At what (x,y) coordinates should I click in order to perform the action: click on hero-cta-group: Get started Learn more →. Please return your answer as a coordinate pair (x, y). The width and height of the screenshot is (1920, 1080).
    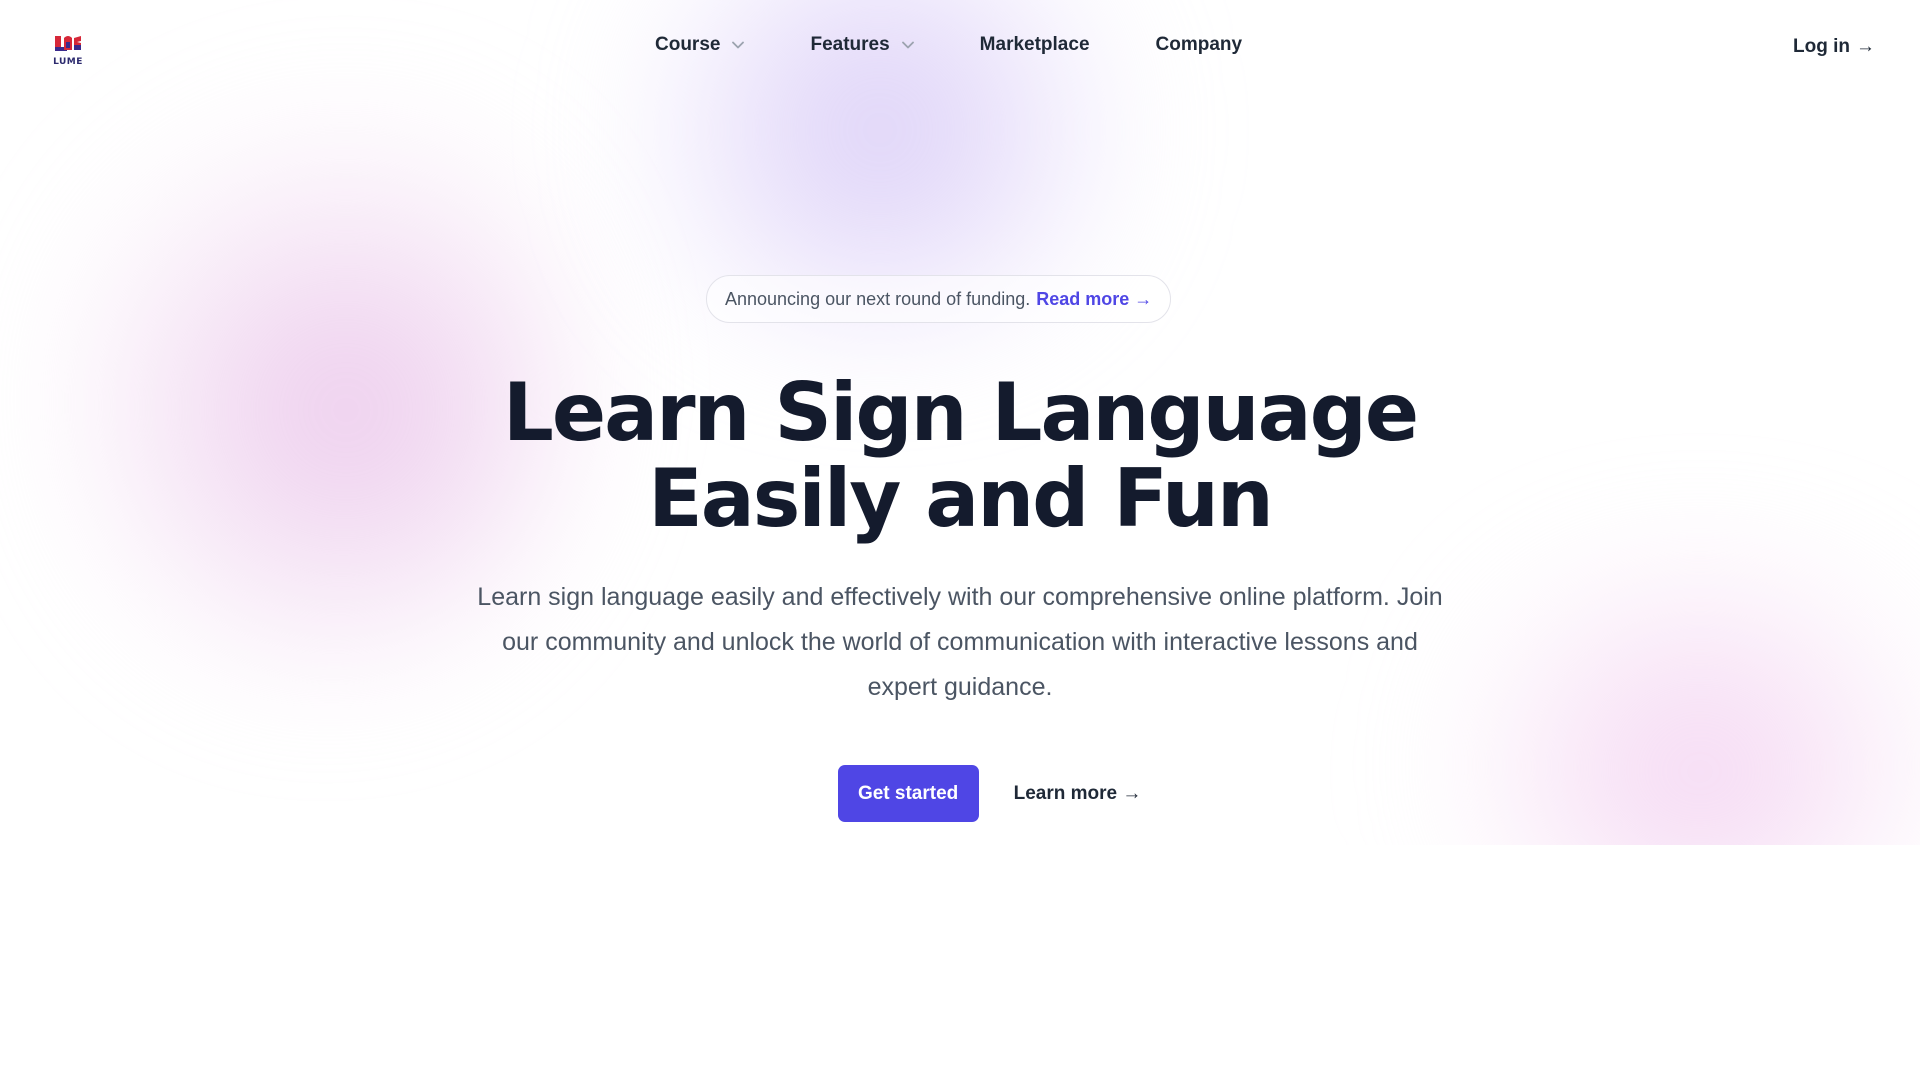
    Looking at the image, I should click on (960, 793).